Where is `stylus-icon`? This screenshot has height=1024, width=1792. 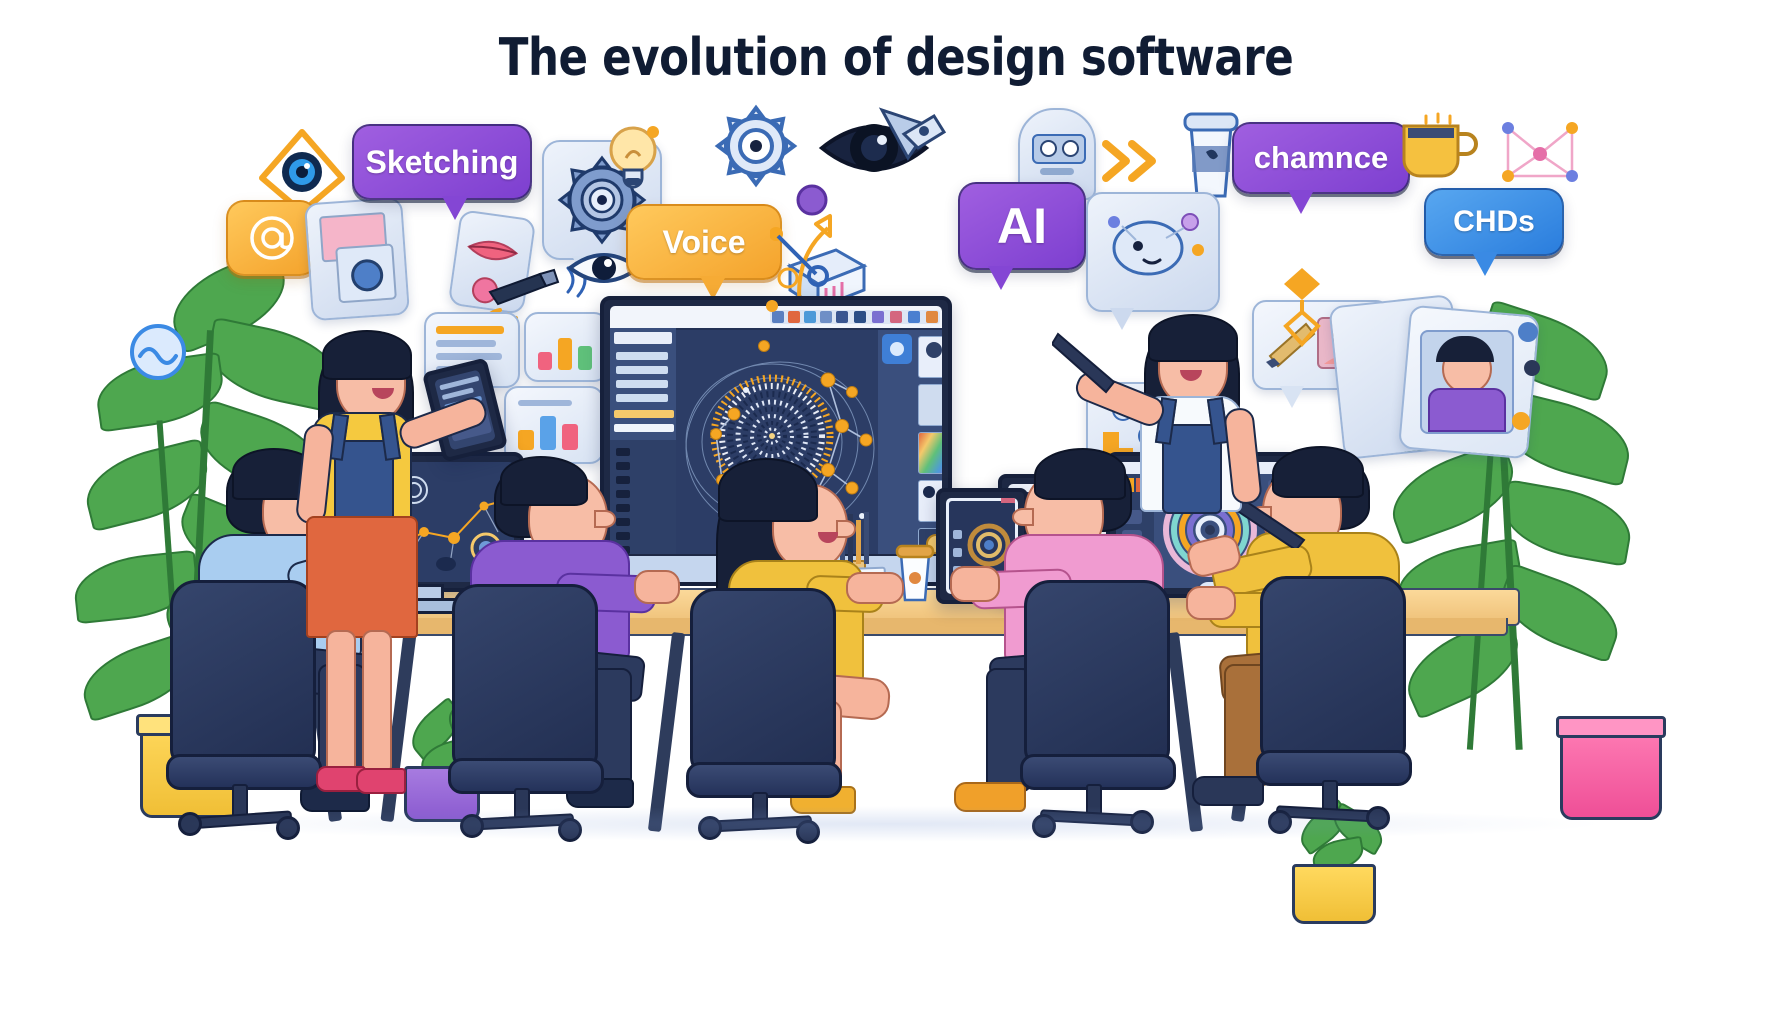 stylus-icon is located at coordinates (1084, 363).